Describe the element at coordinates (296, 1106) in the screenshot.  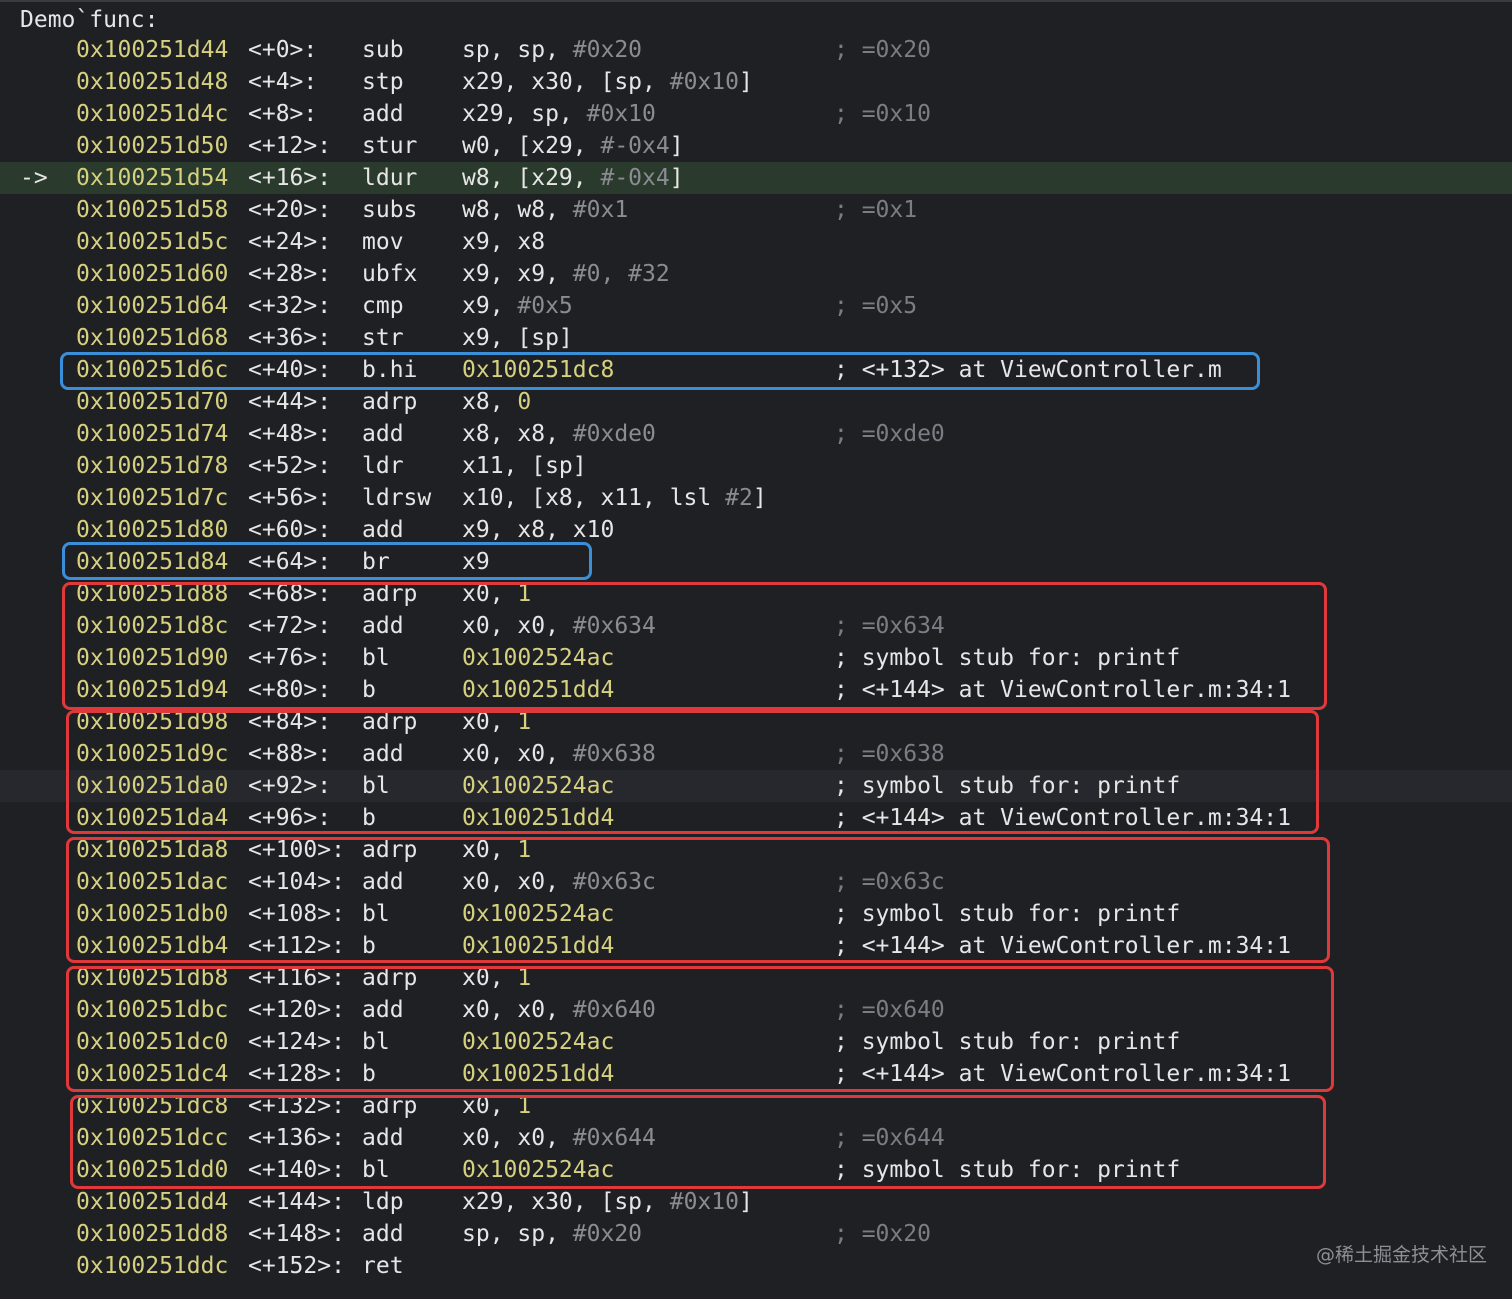
I see `instruction-offset: <+132>:` at that location.